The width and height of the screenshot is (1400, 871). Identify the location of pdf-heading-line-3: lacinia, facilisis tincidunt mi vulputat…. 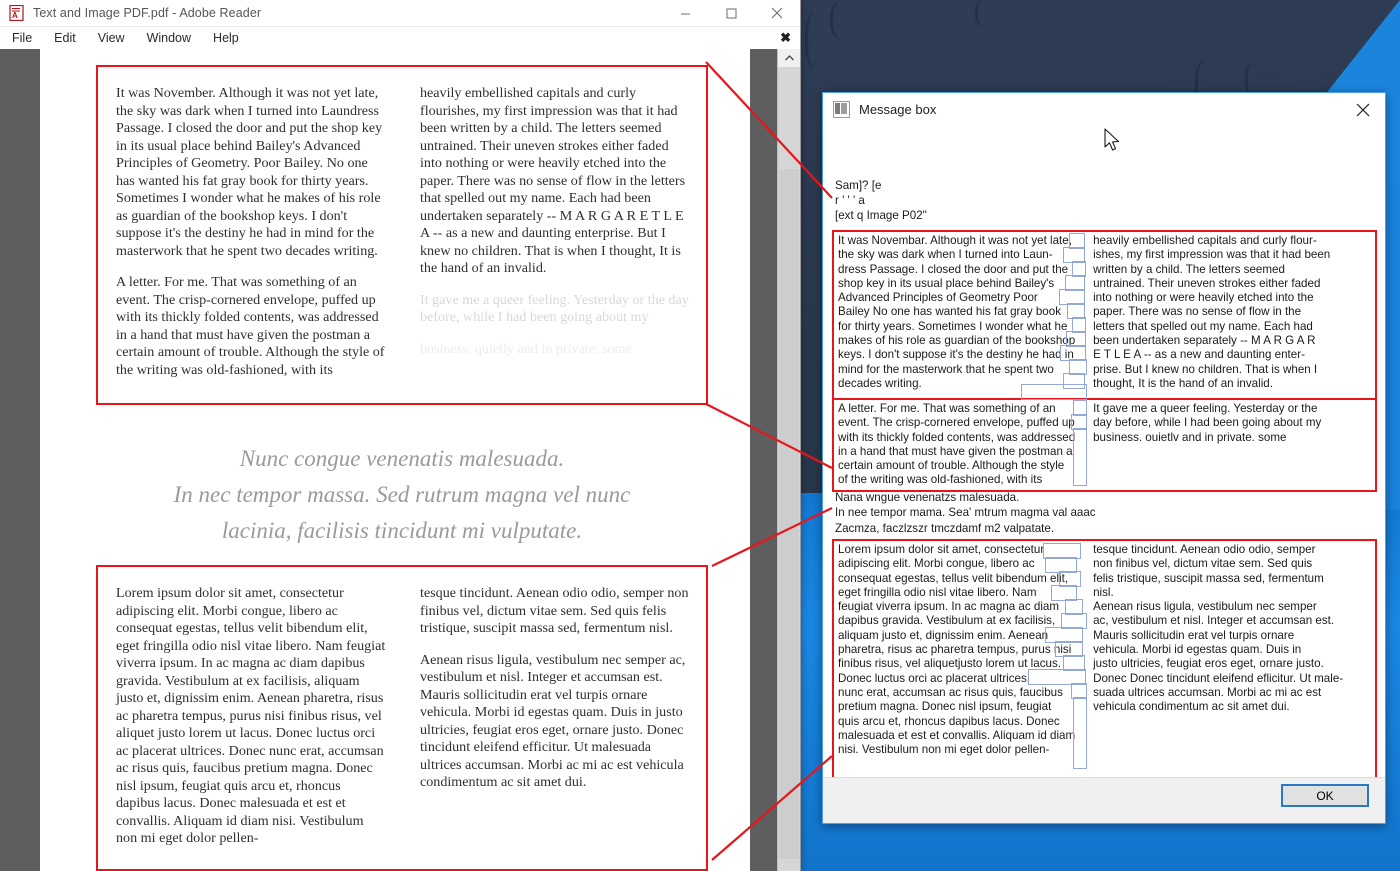
(402, 530).